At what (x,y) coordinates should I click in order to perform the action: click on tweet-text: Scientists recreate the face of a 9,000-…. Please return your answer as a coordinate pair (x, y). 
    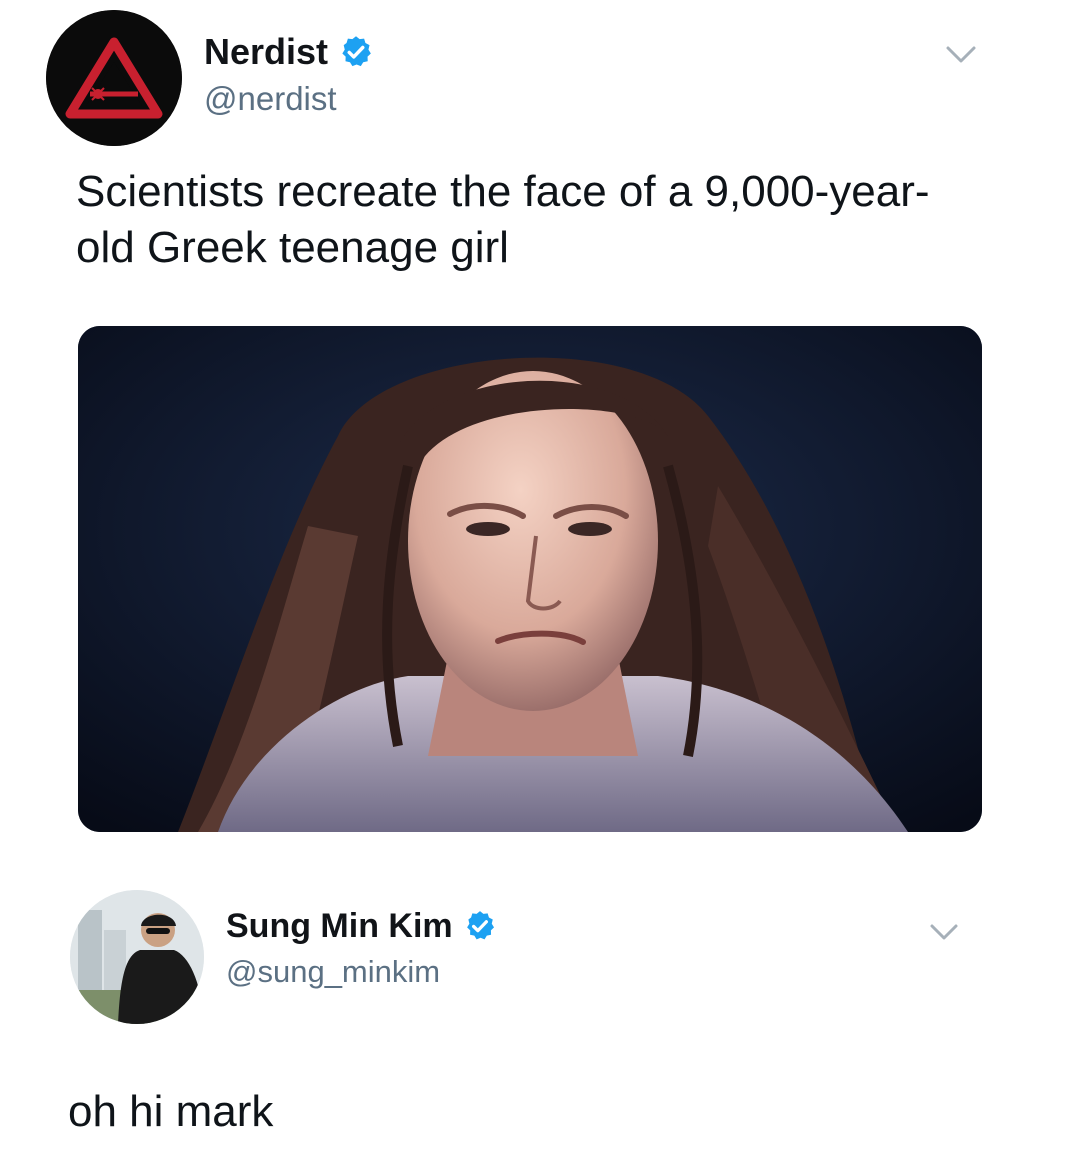
    Looking at the image, I should click on (503, 219).